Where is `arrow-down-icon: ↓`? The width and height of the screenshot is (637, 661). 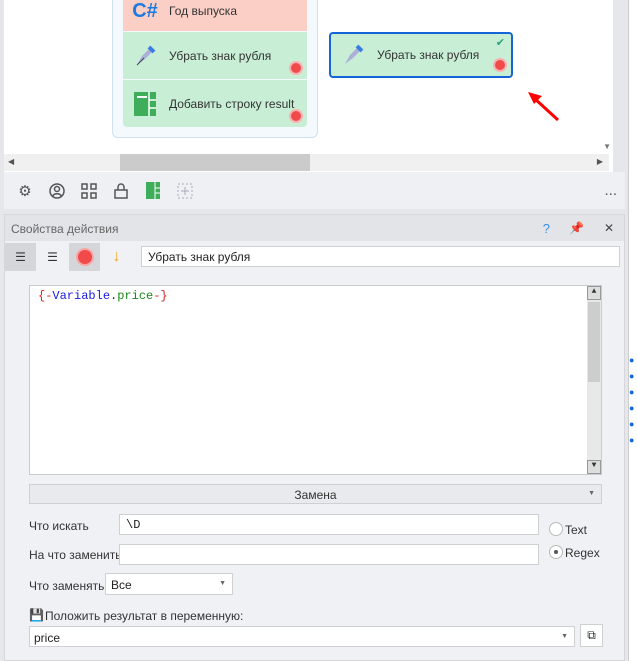 arrow-down-icon: ↓ is located at coordinates (116, 257).